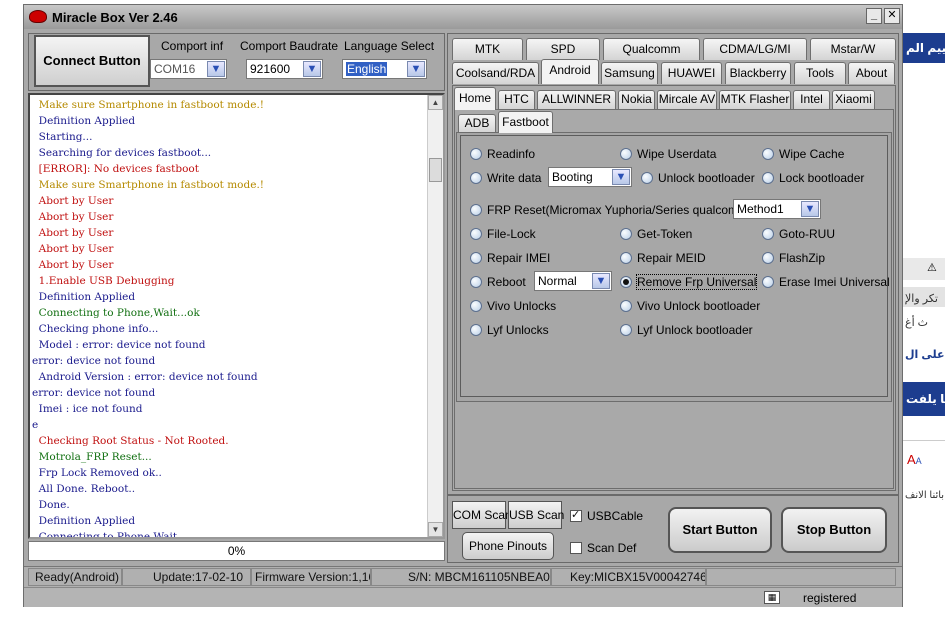 This screenshot has height=631, width=945. Describe the element at coordinates (663, 258) in the screenshot. I see `option-repair-meid: Repair MEID` at that location.